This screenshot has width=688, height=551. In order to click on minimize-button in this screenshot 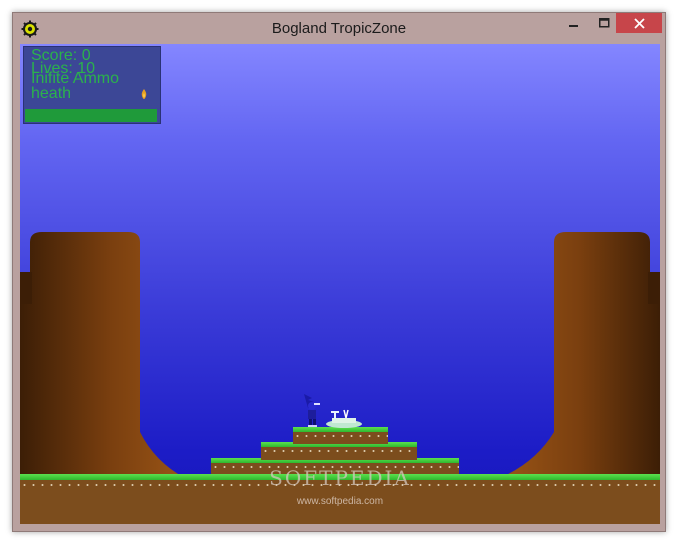, I will do `click(574, 23)`.